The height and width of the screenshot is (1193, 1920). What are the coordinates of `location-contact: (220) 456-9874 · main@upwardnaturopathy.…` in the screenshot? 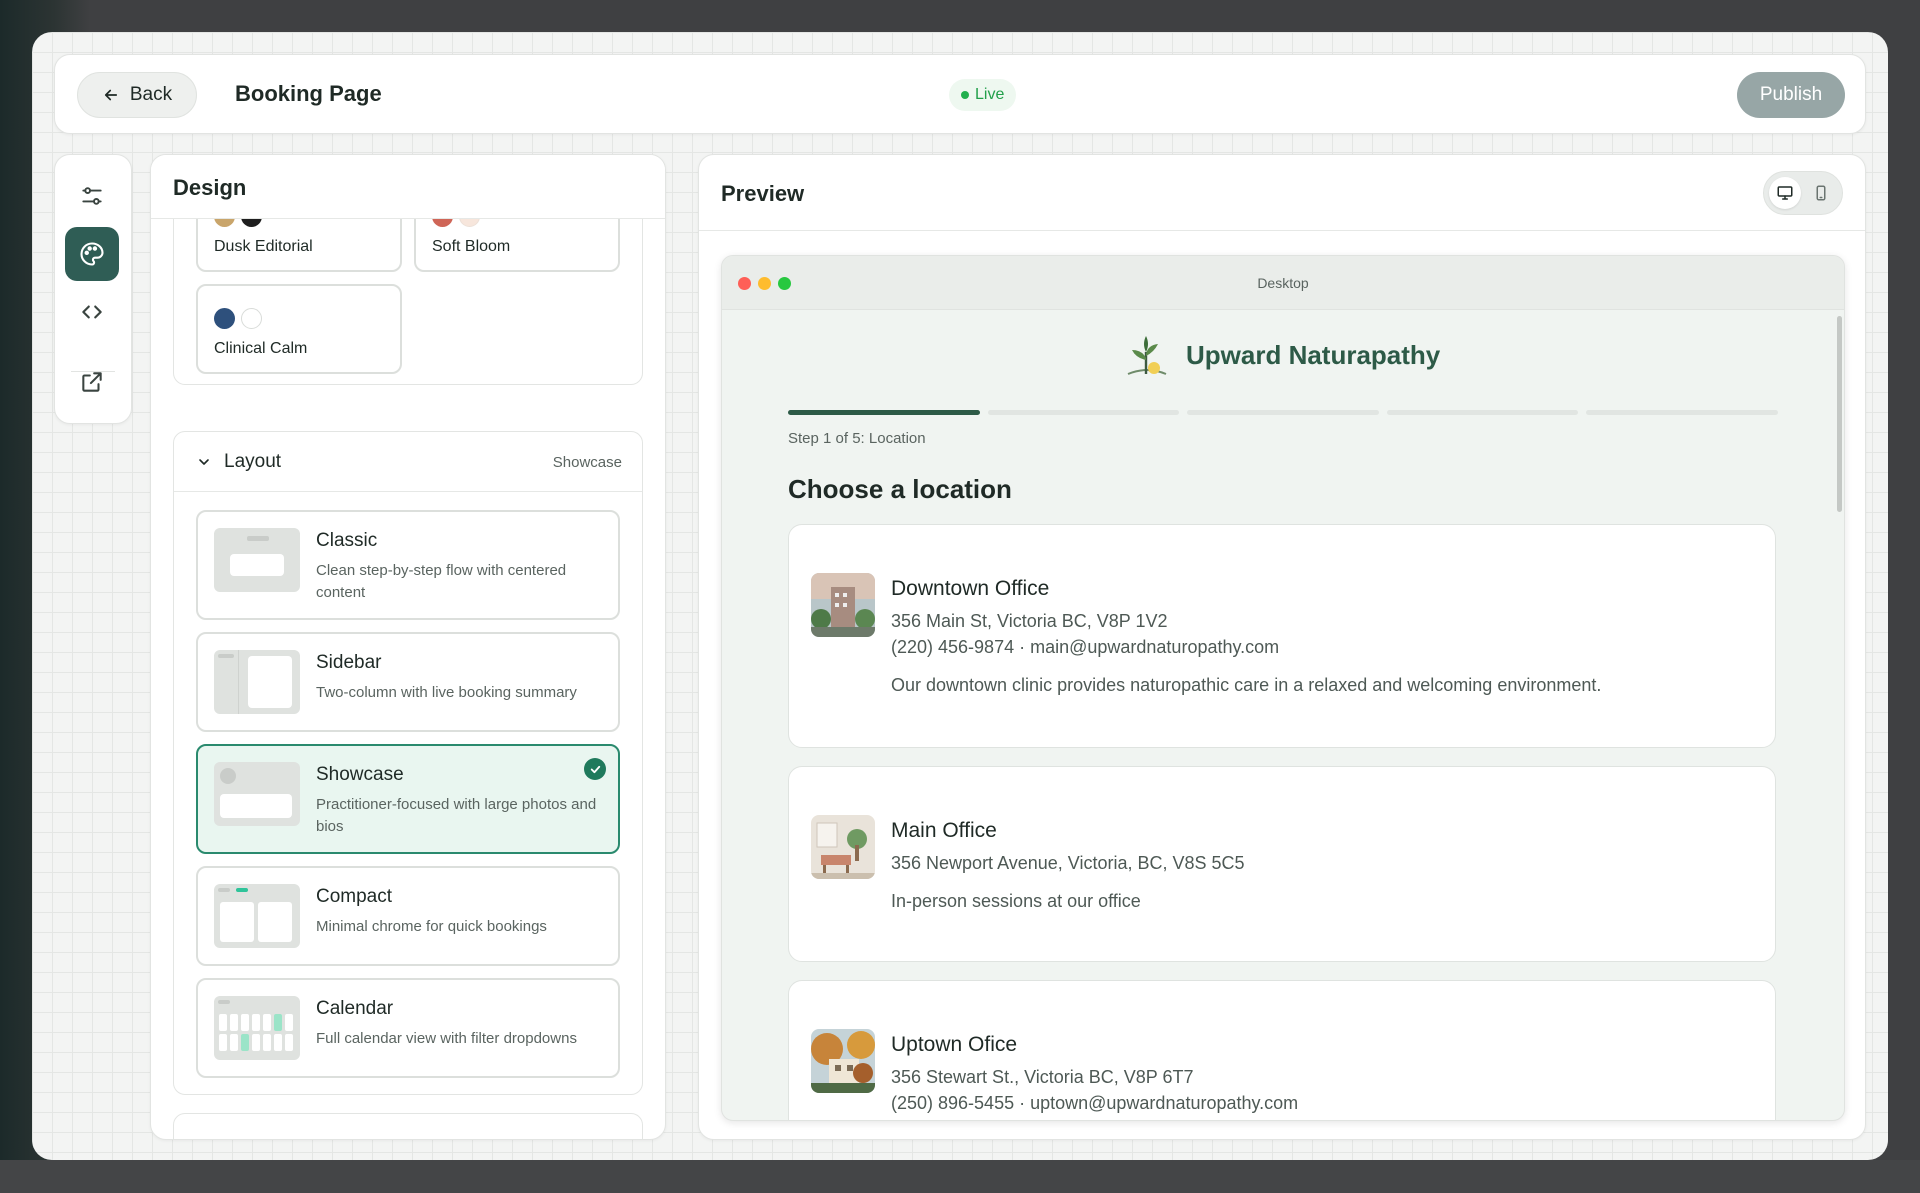 It's located at (1085, 647).